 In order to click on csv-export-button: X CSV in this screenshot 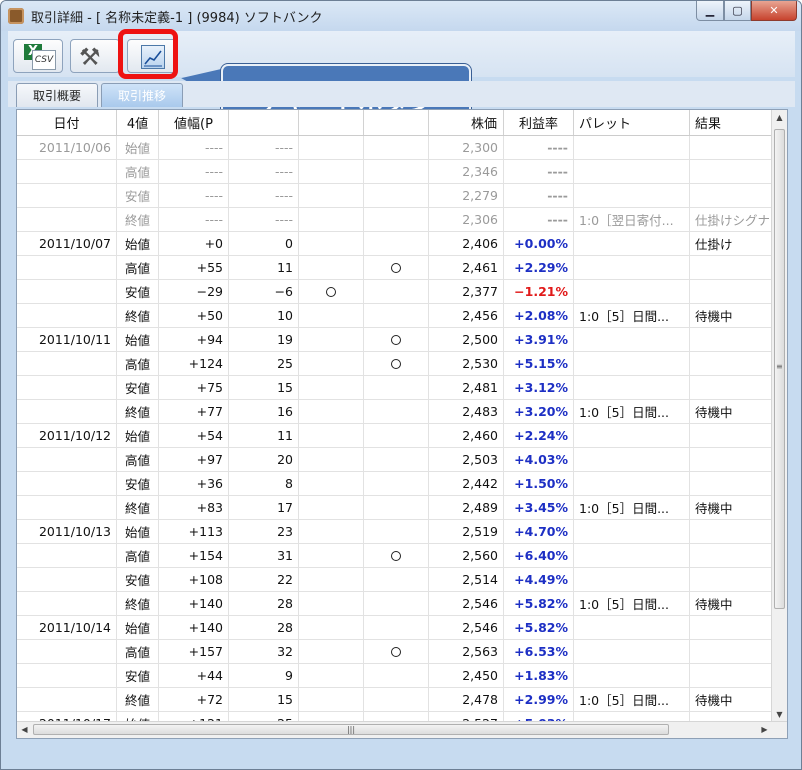, I will do `click(38, 56)`.